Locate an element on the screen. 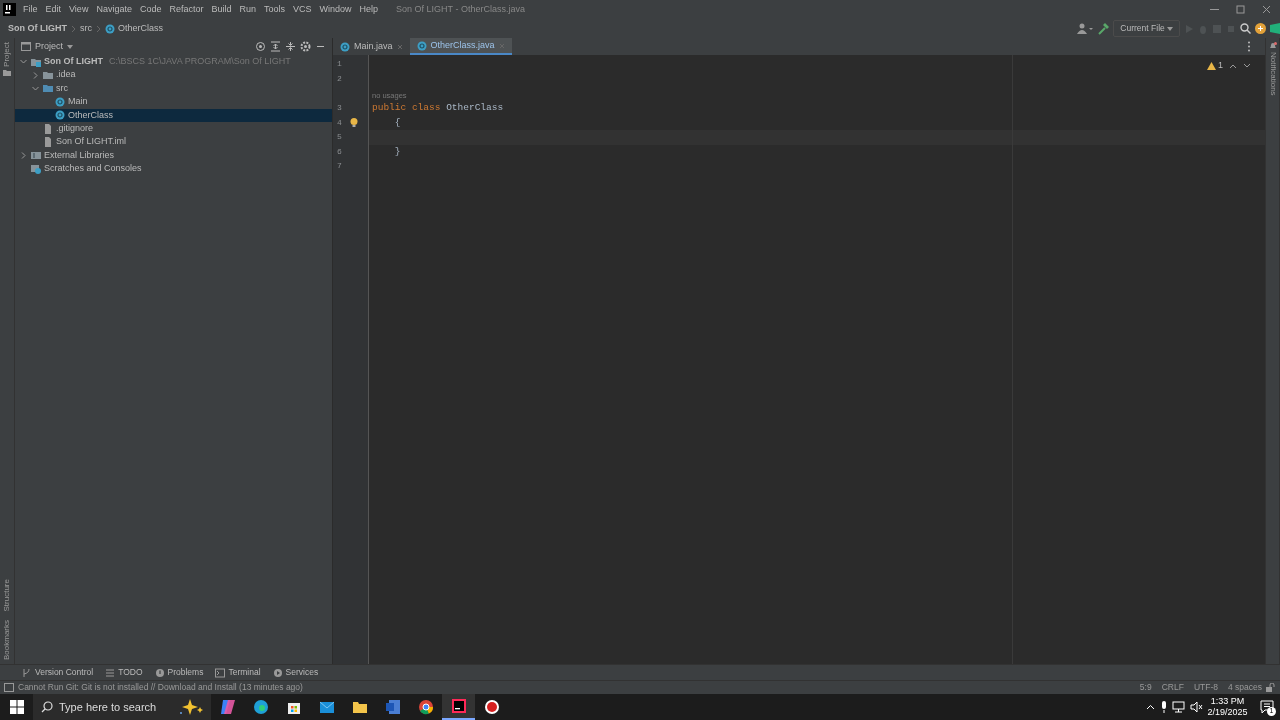 Image resolution: width=1280 pixels, height=720 pixels. tool-window-tab: Version Control is located at coordinates (58, 672).